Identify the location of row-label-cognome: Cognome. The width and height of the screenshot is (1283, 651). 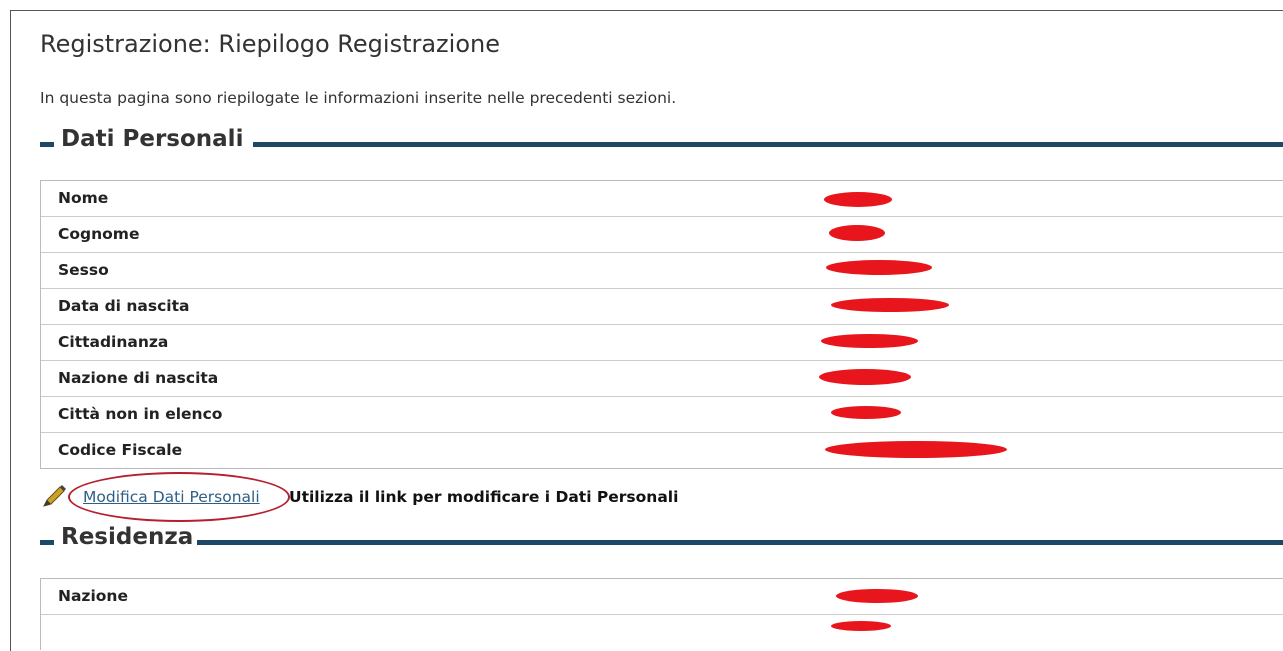
(99, 234).